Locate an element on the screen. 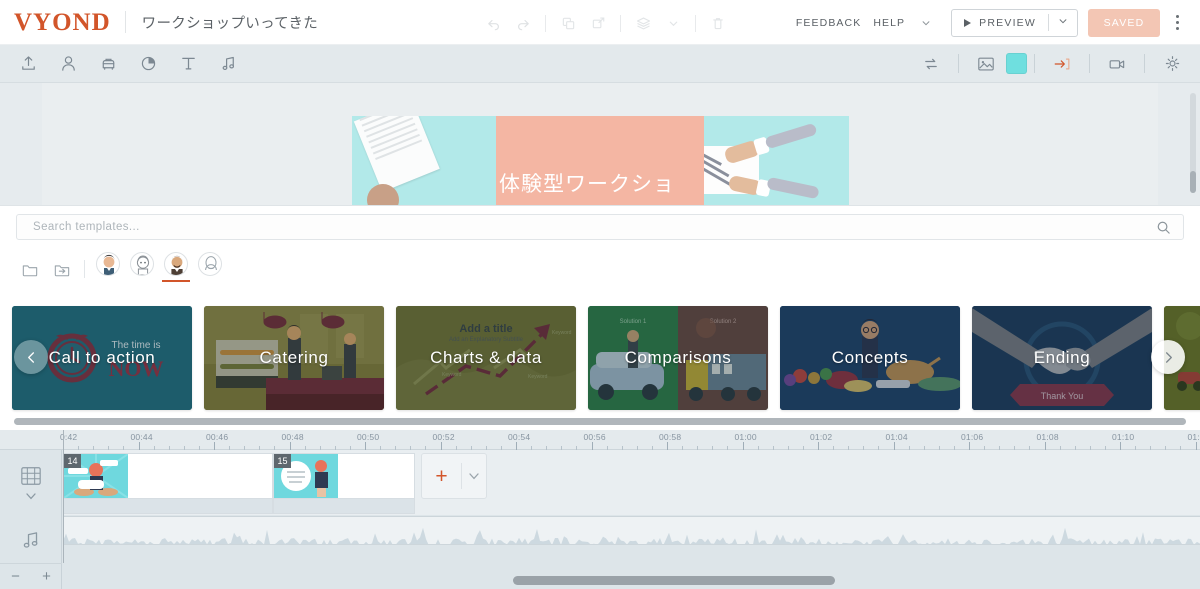  vyond-logo: VYOND is located at coordinates (62, 22).